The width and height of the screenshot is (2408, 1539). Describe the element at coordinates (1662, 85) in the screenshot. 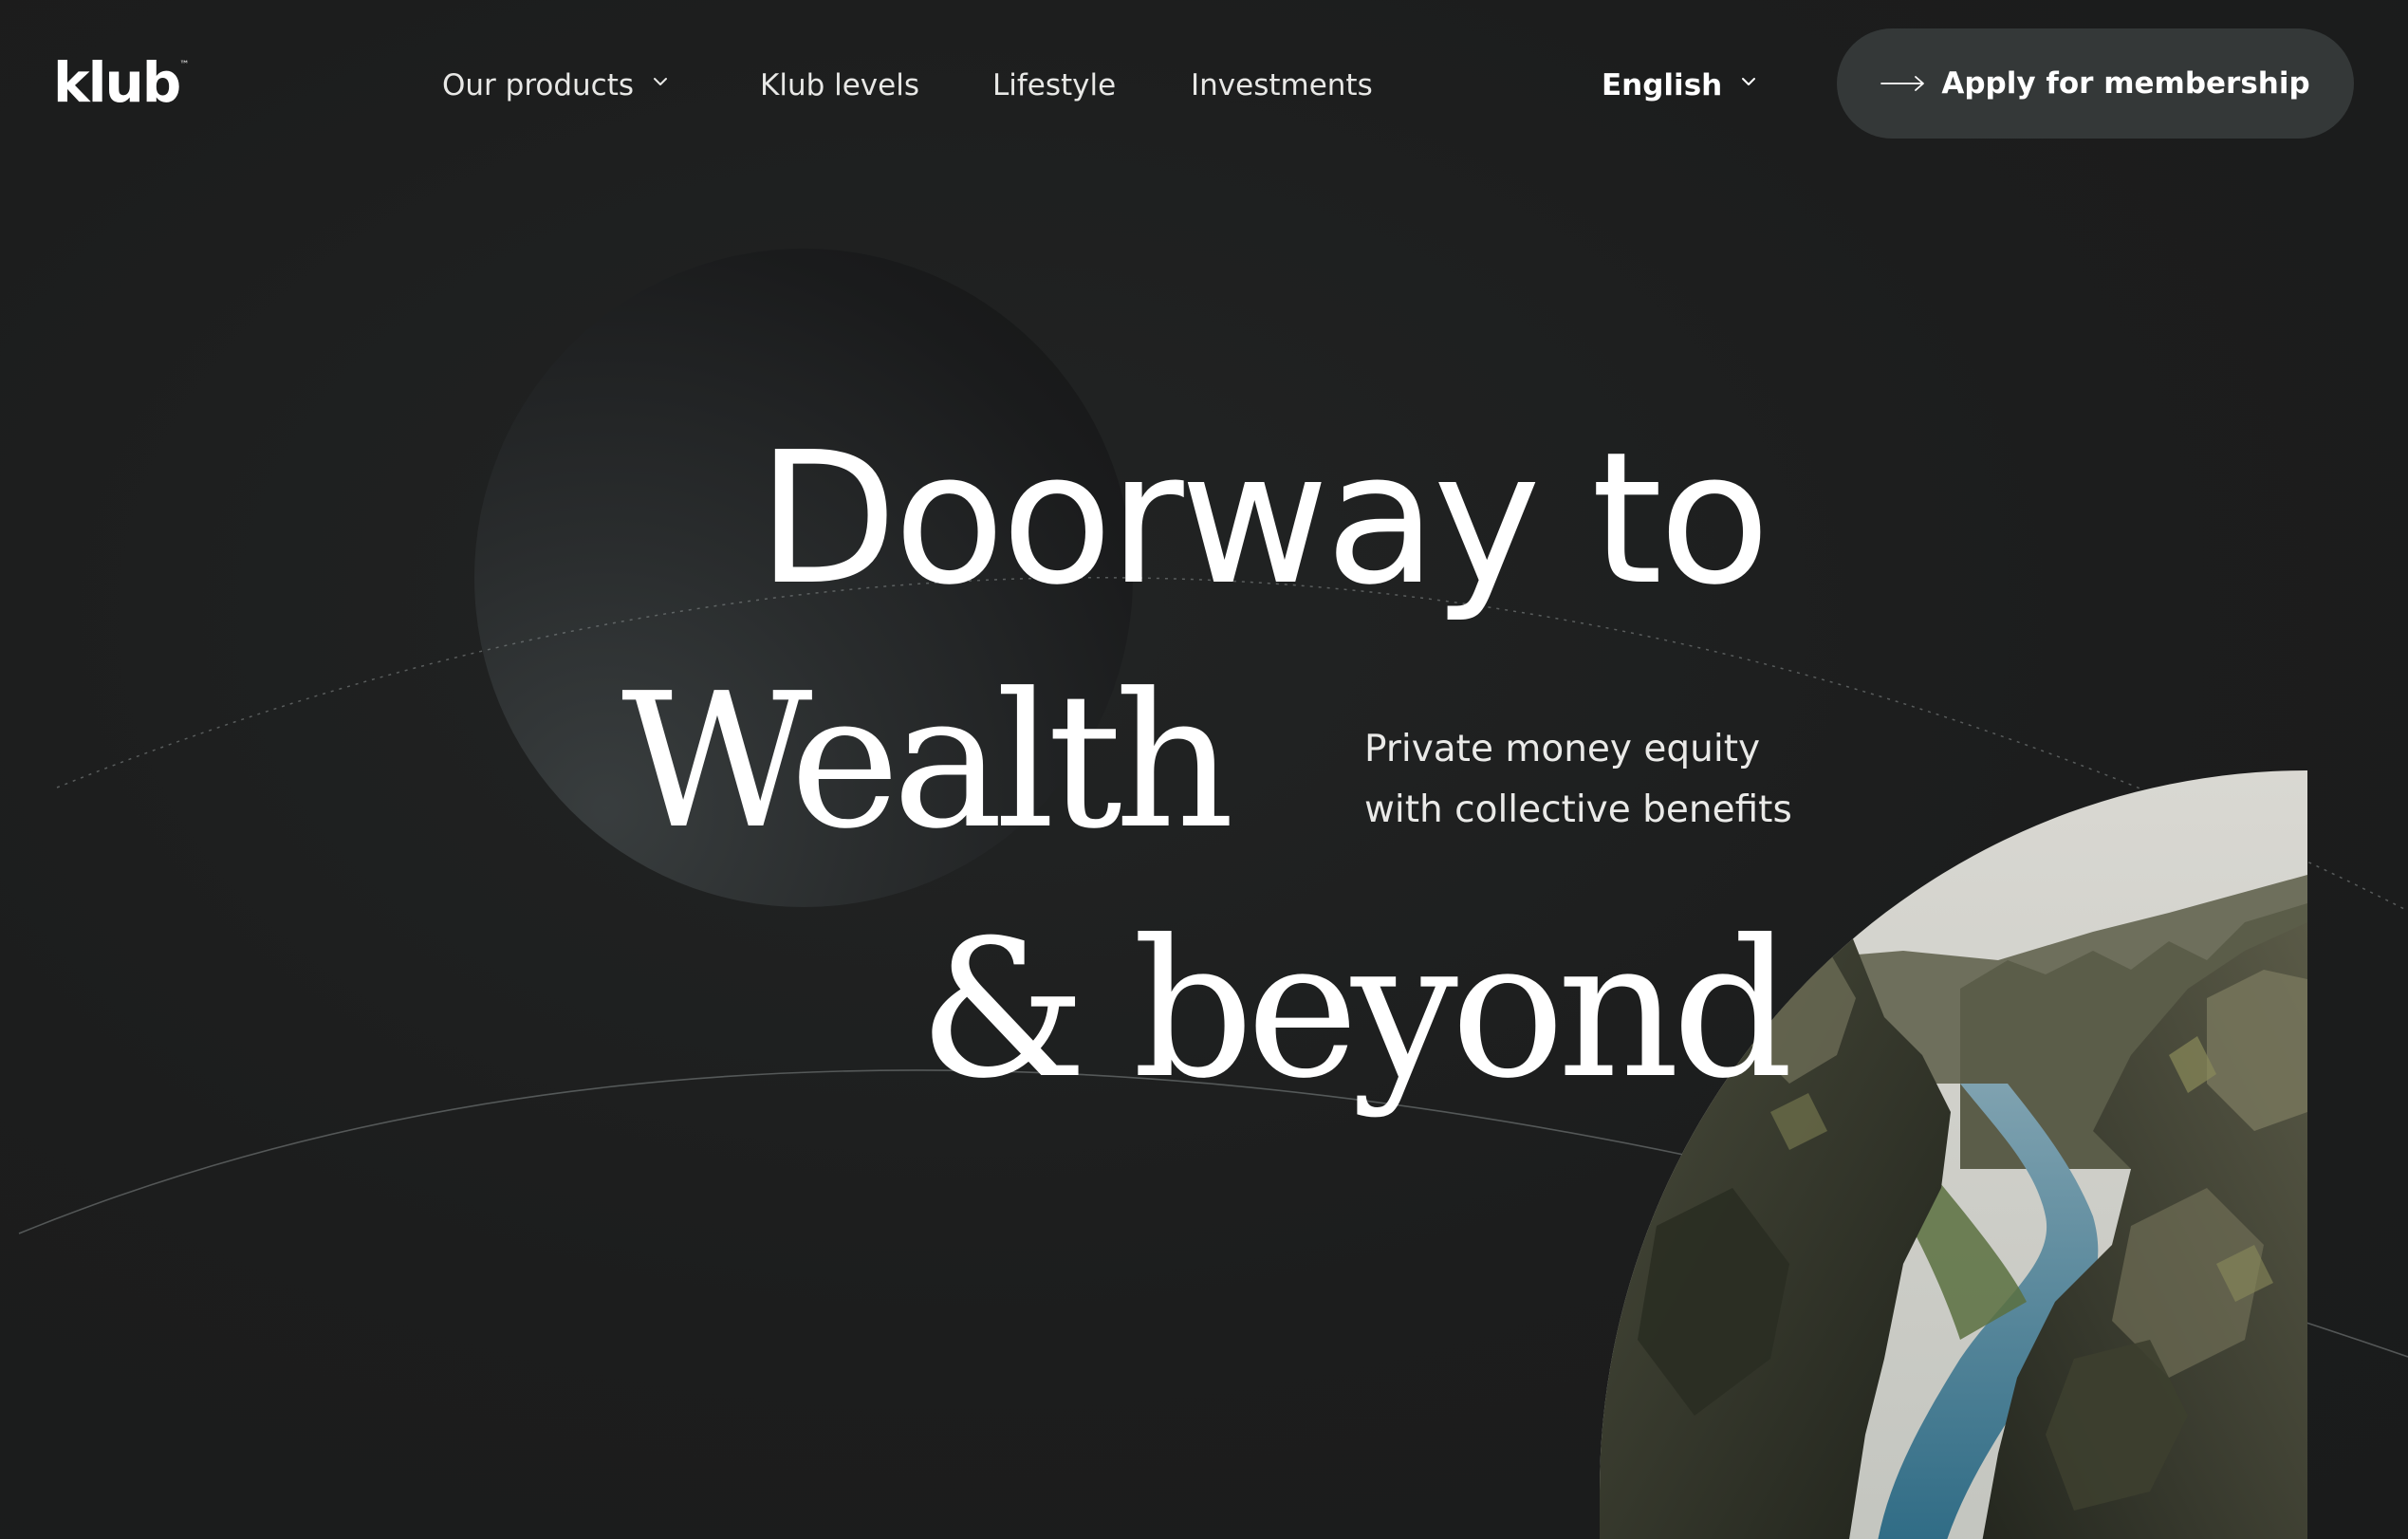

I see `language-label: English` at that location.